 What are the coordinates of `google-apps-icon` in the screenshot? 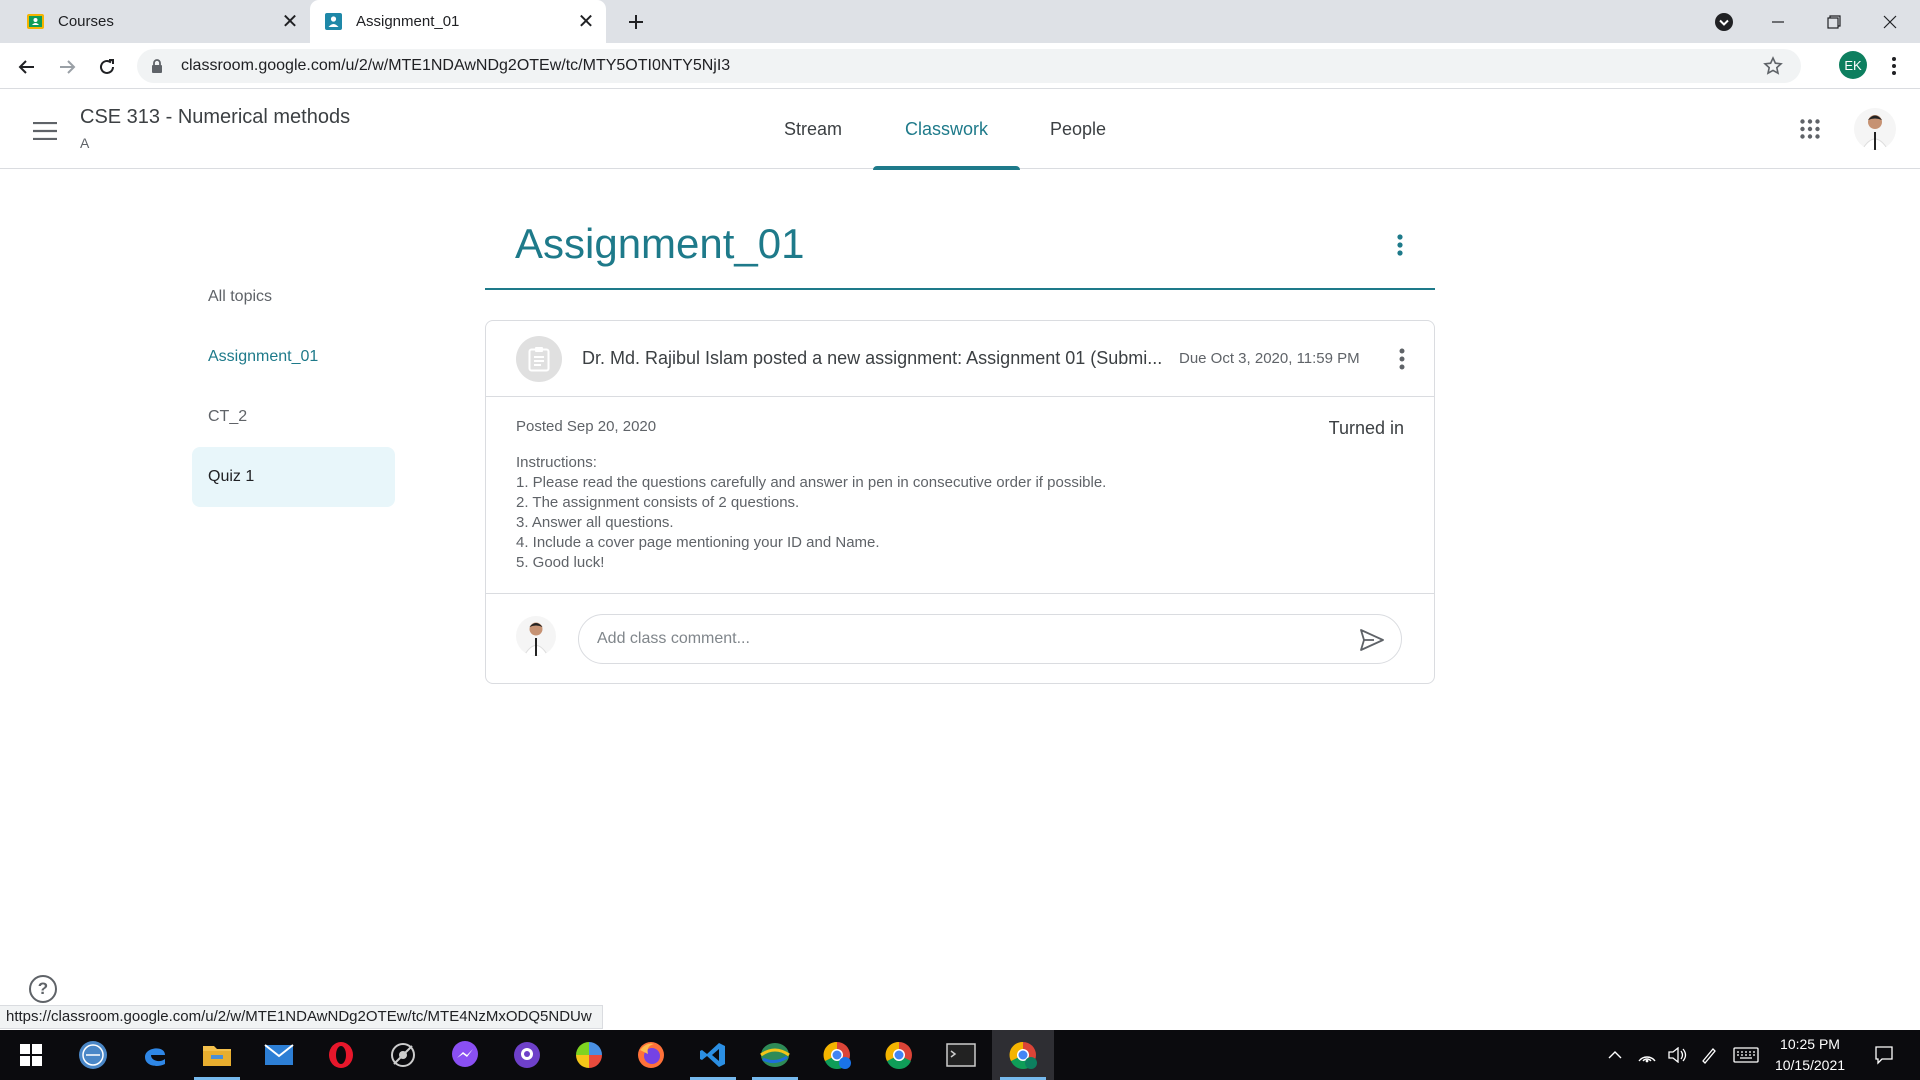 It's located at (1810, 129).